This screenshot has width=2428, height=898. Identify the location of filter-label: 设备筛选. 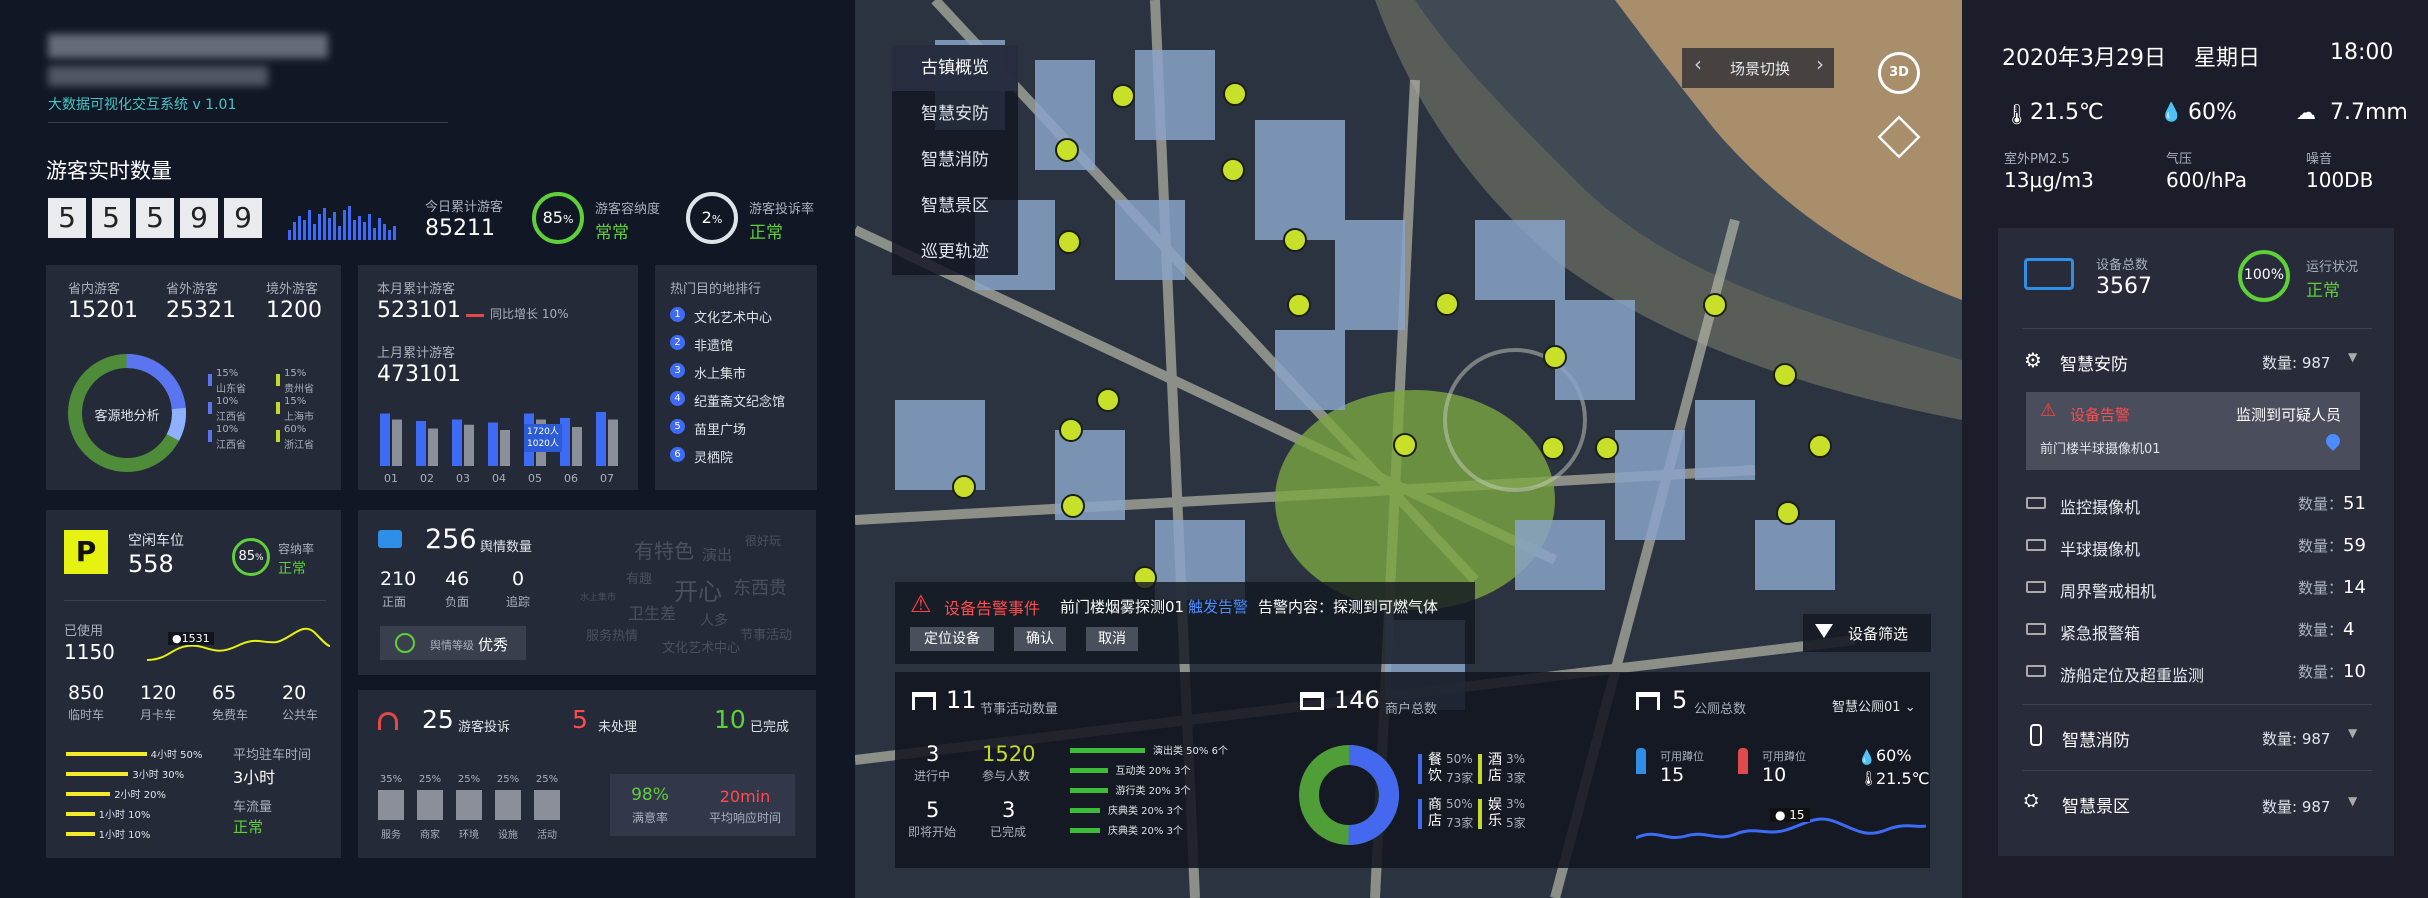
(1878, 633).